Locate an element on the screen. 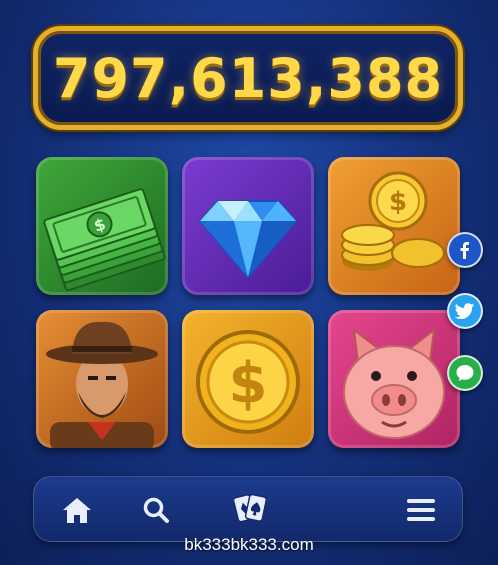 The height and width of the screenshot is (565, 498). pig-icon is located at coordinates (394, 383).